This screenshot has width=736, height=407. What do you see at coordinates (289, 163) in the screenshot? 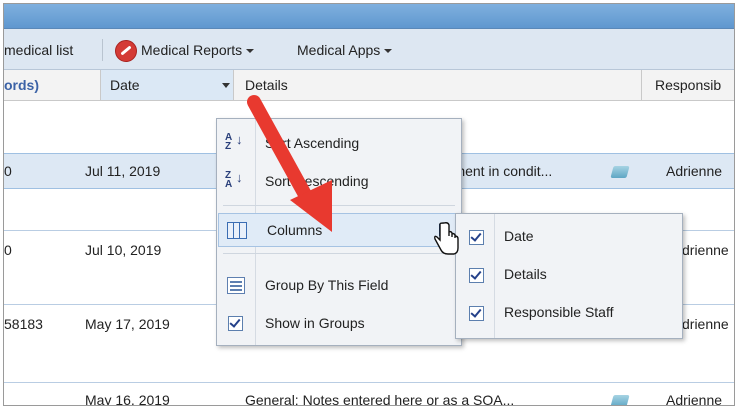
I see `annotation-arrow-icon` at bounding box center [289, 163].